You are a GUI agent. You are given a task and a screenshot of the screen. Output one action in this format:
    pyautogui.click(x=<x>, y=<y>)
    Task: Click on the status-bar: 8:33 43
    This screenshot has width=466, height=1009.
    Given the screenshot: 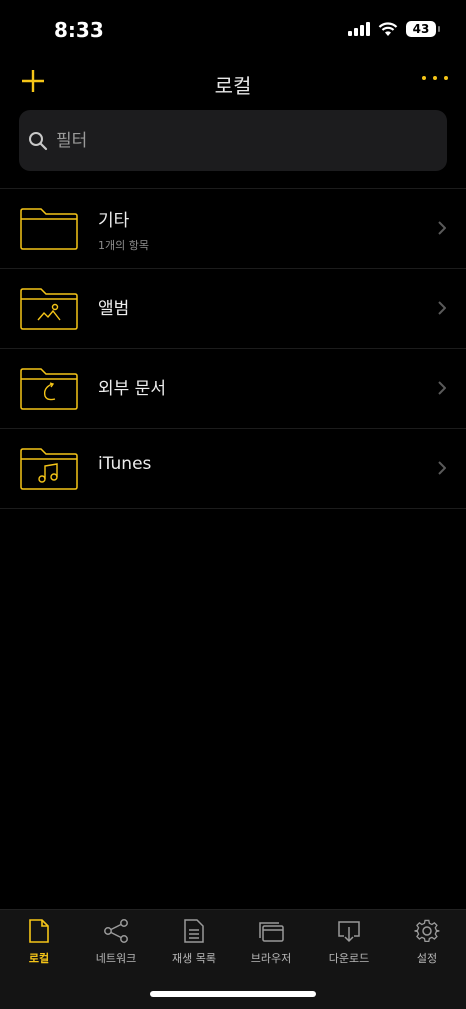 What is the action you would take?
    pyautogui.click(x=233, y=30)
    